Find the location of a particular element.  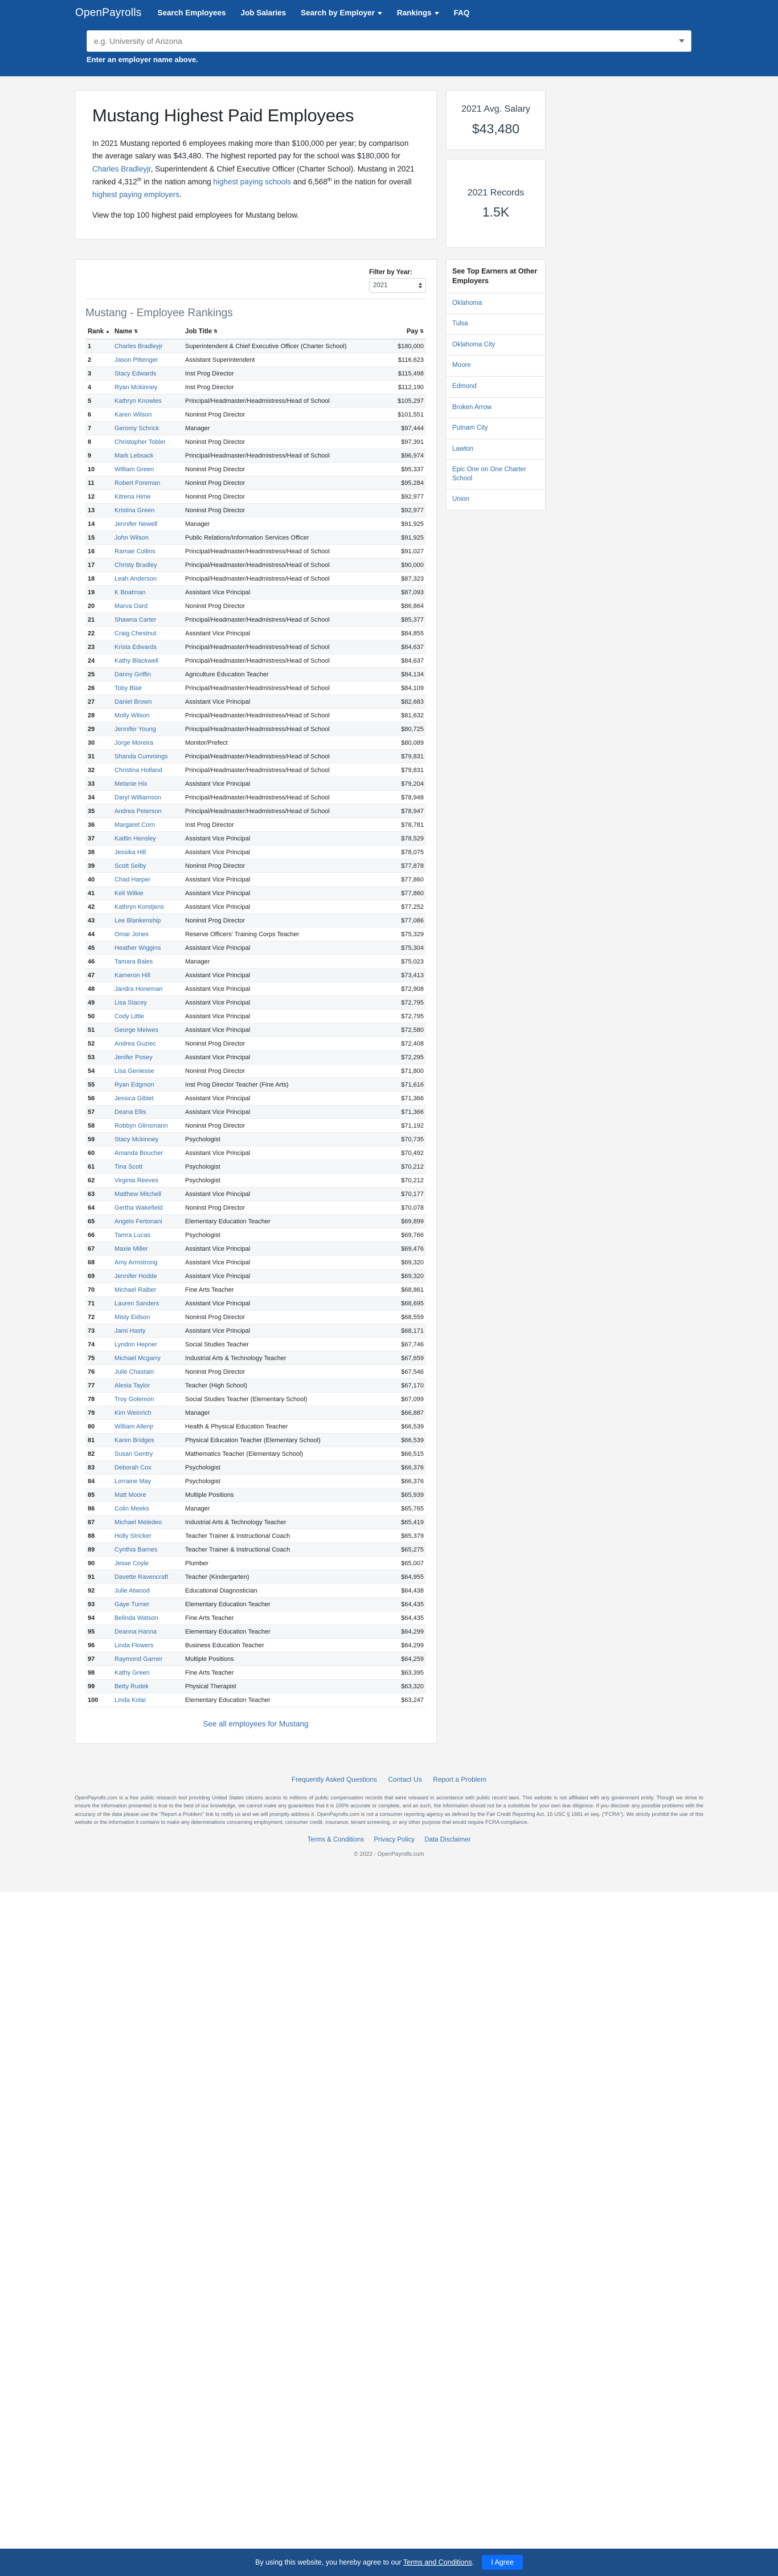

employee-link: Daryl Williamson is located at coordinates (137, 798).